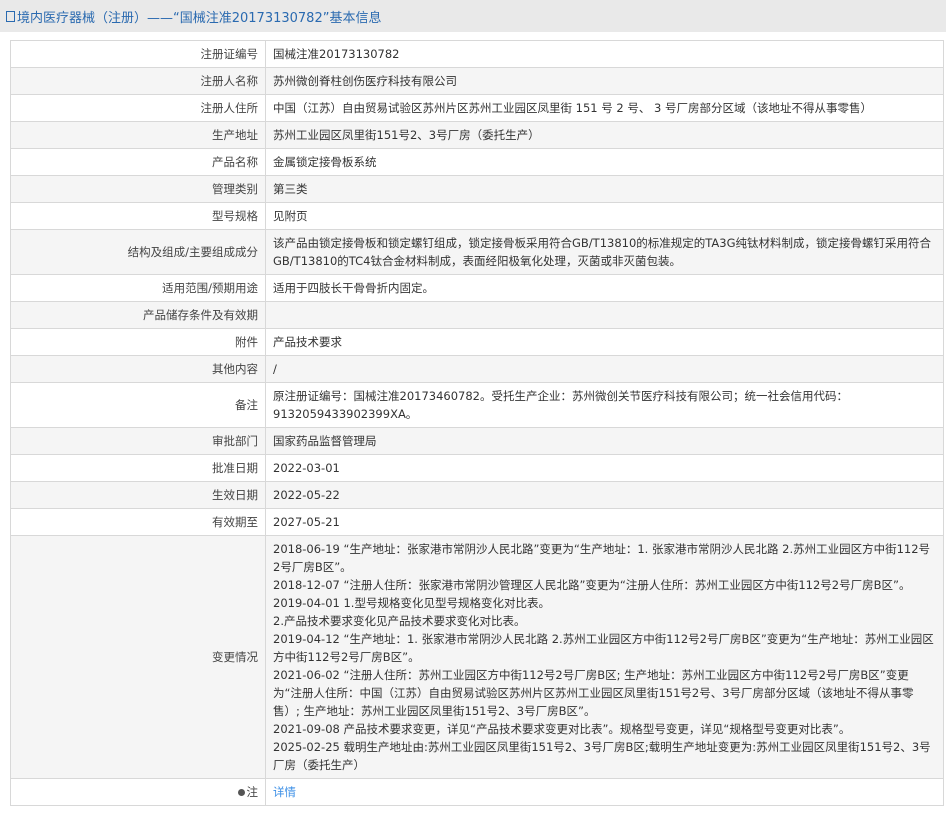 Image resolution: width=946 pixels, height=829 pixels. I want to click on note-row: 注详情, so click(477, 792).